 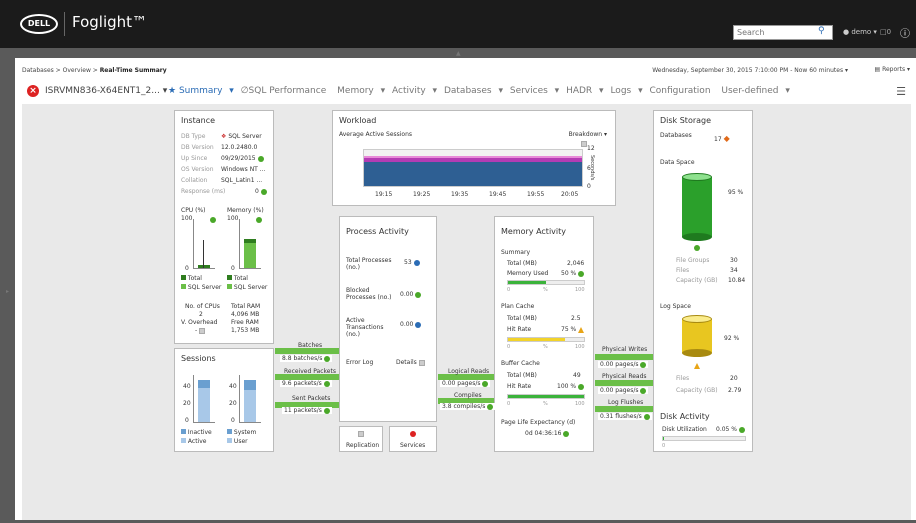 What do you see at coordinates (204, 266) in the screenshot?
I see `cpu-total-bar` at bounding box center [204, 266].